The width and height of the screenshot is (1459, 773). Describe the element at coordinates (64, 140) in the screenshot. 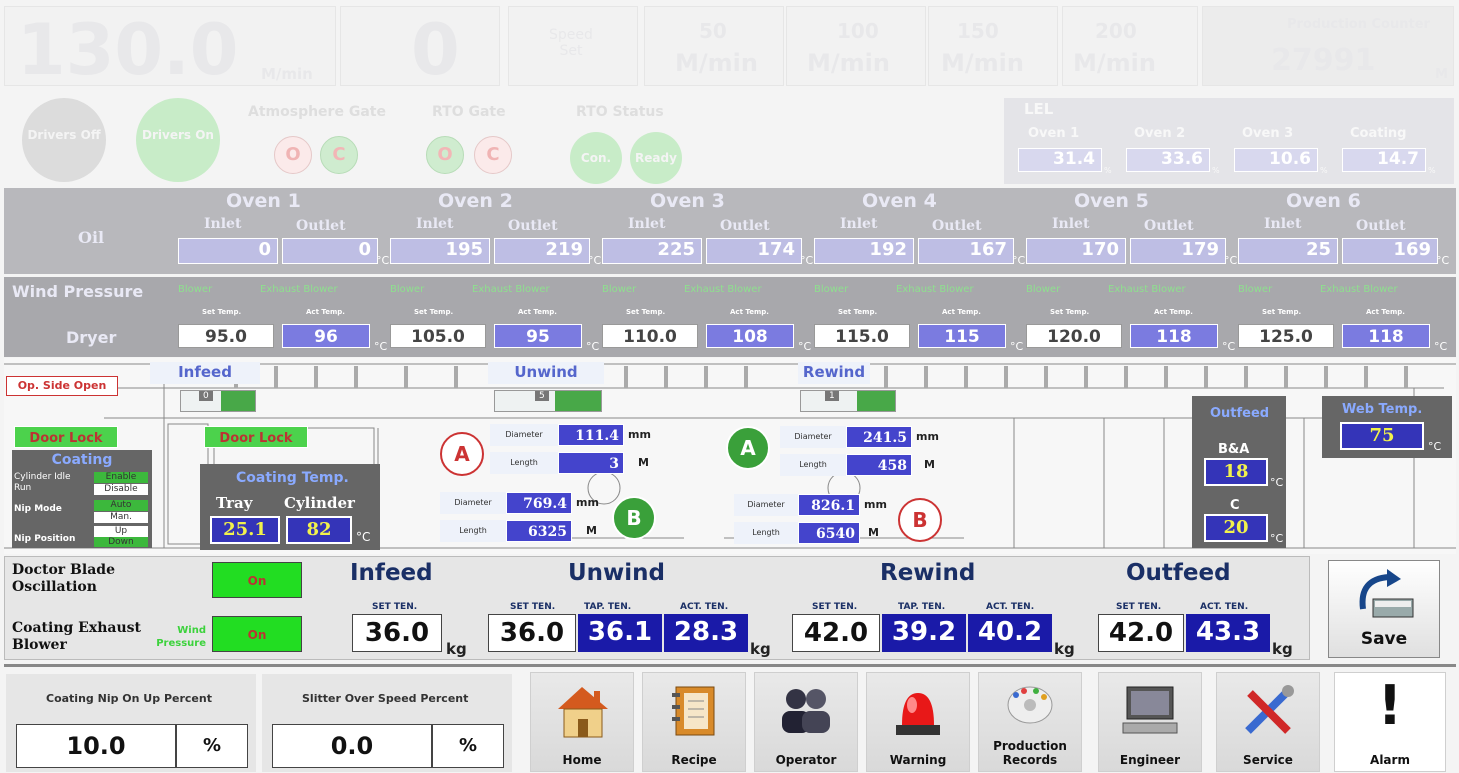

I see `drivers-off-button: Drivers Off` at that location.